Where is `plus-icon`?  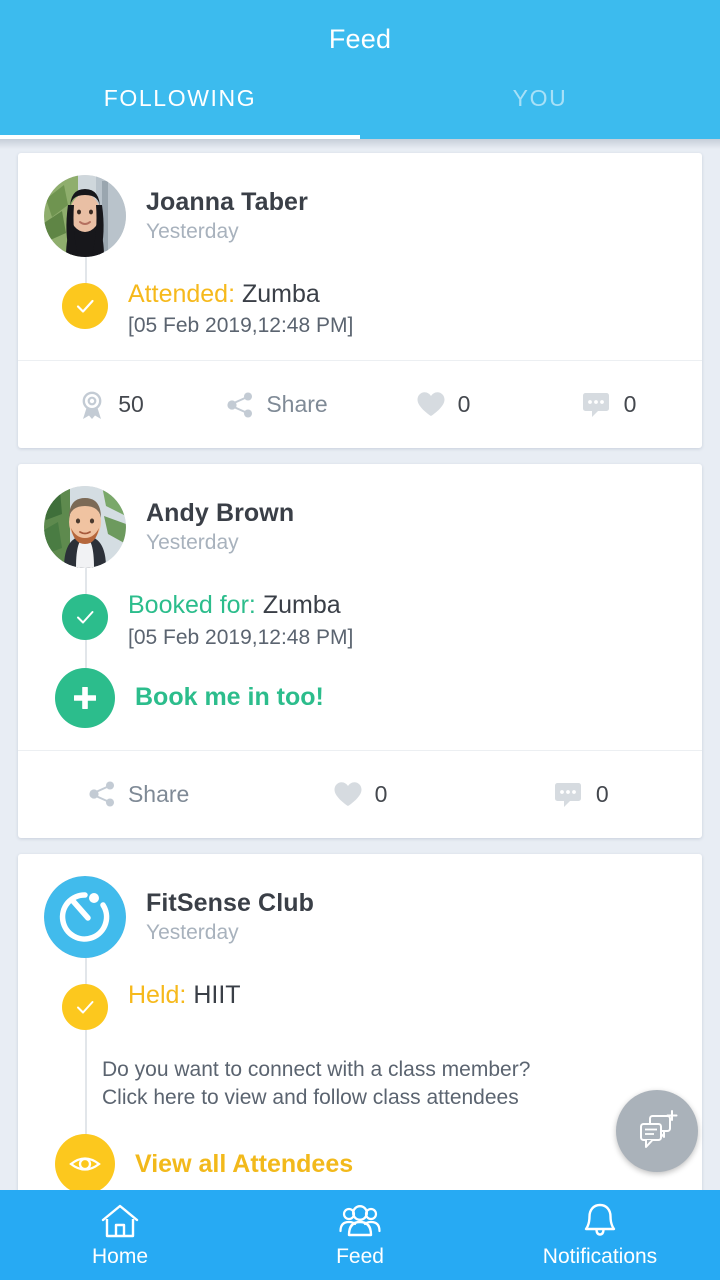 plus-icon is located at coordinates (85, 697).